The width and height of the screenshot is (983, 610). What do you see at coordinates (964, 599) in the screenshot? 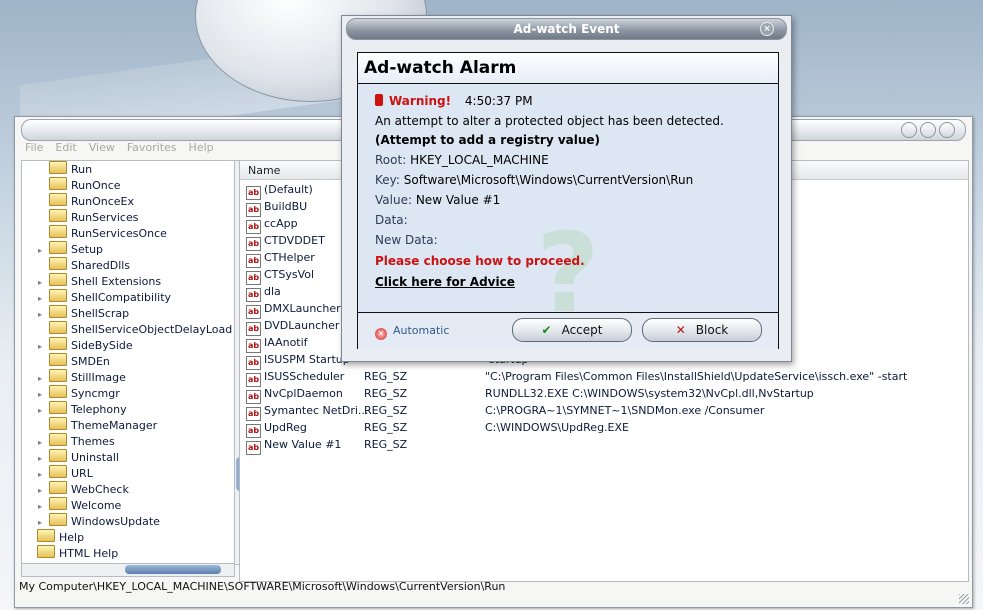
I see `resize-grip` at bounding box center [964, 599].